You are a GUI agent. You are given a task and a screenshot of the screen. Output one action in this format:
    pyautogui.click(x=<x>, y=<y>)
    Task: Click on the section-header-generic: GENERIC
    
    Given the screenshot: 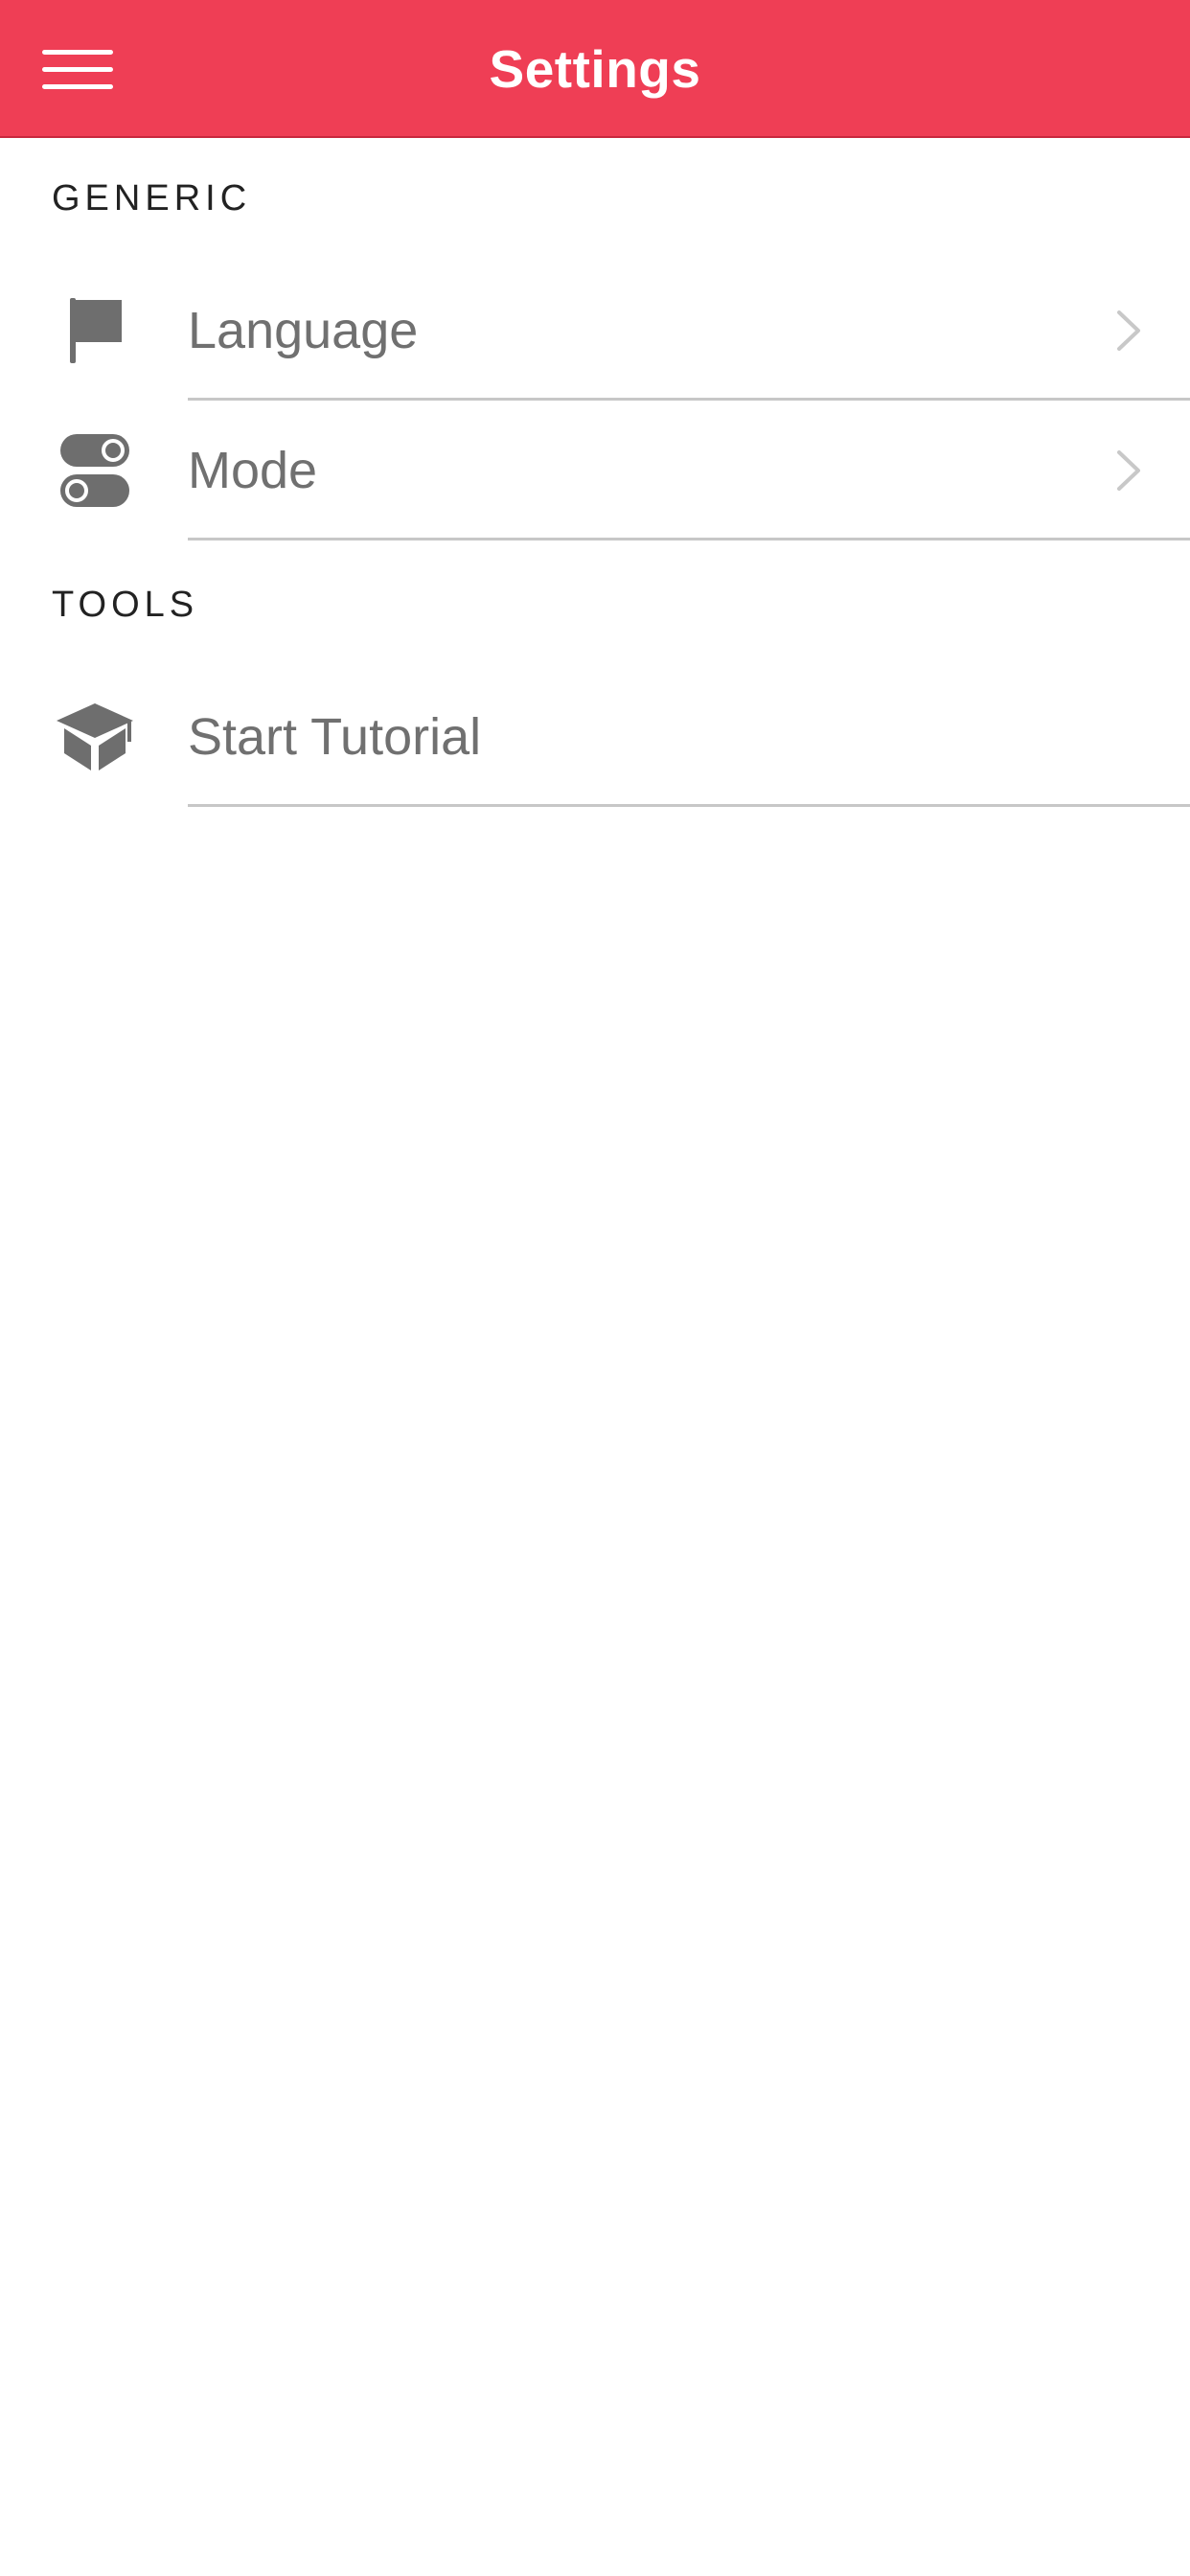 What is the action you would take?
    pyautogui.click(x=152, y=198)
    